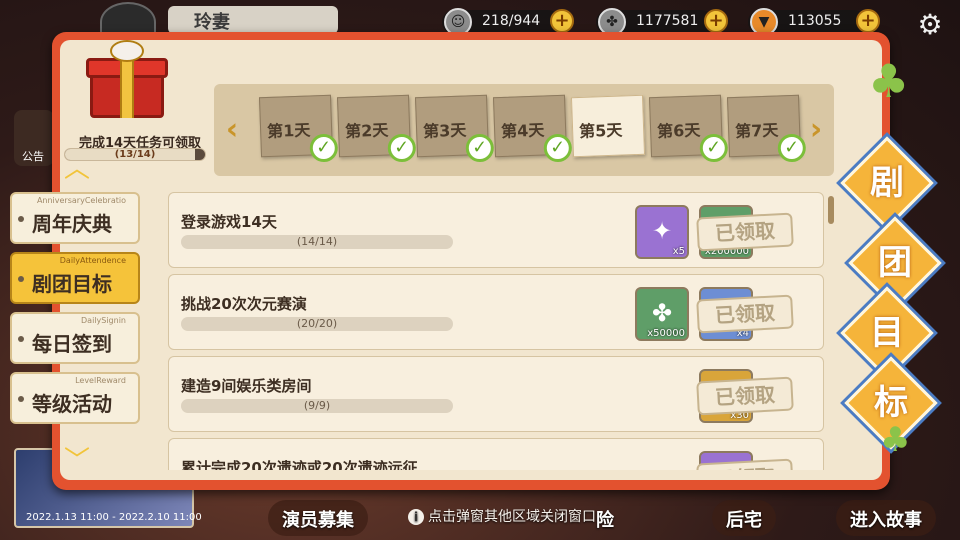 This screenshot has width=960, height=540. I want to click on tab-daily-signin: DailySignin 每日签到, so click(75, 338).